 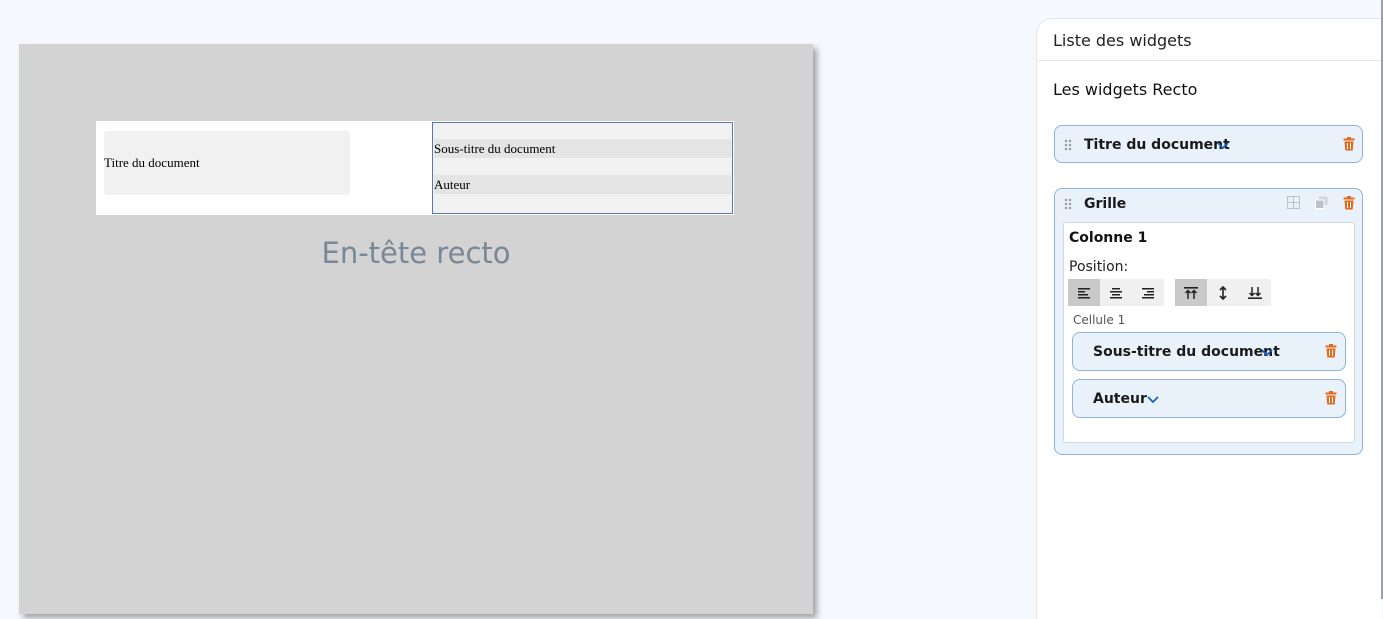 I want to click on panel-title: Liste des widgets, so click(x=1122, y=40).